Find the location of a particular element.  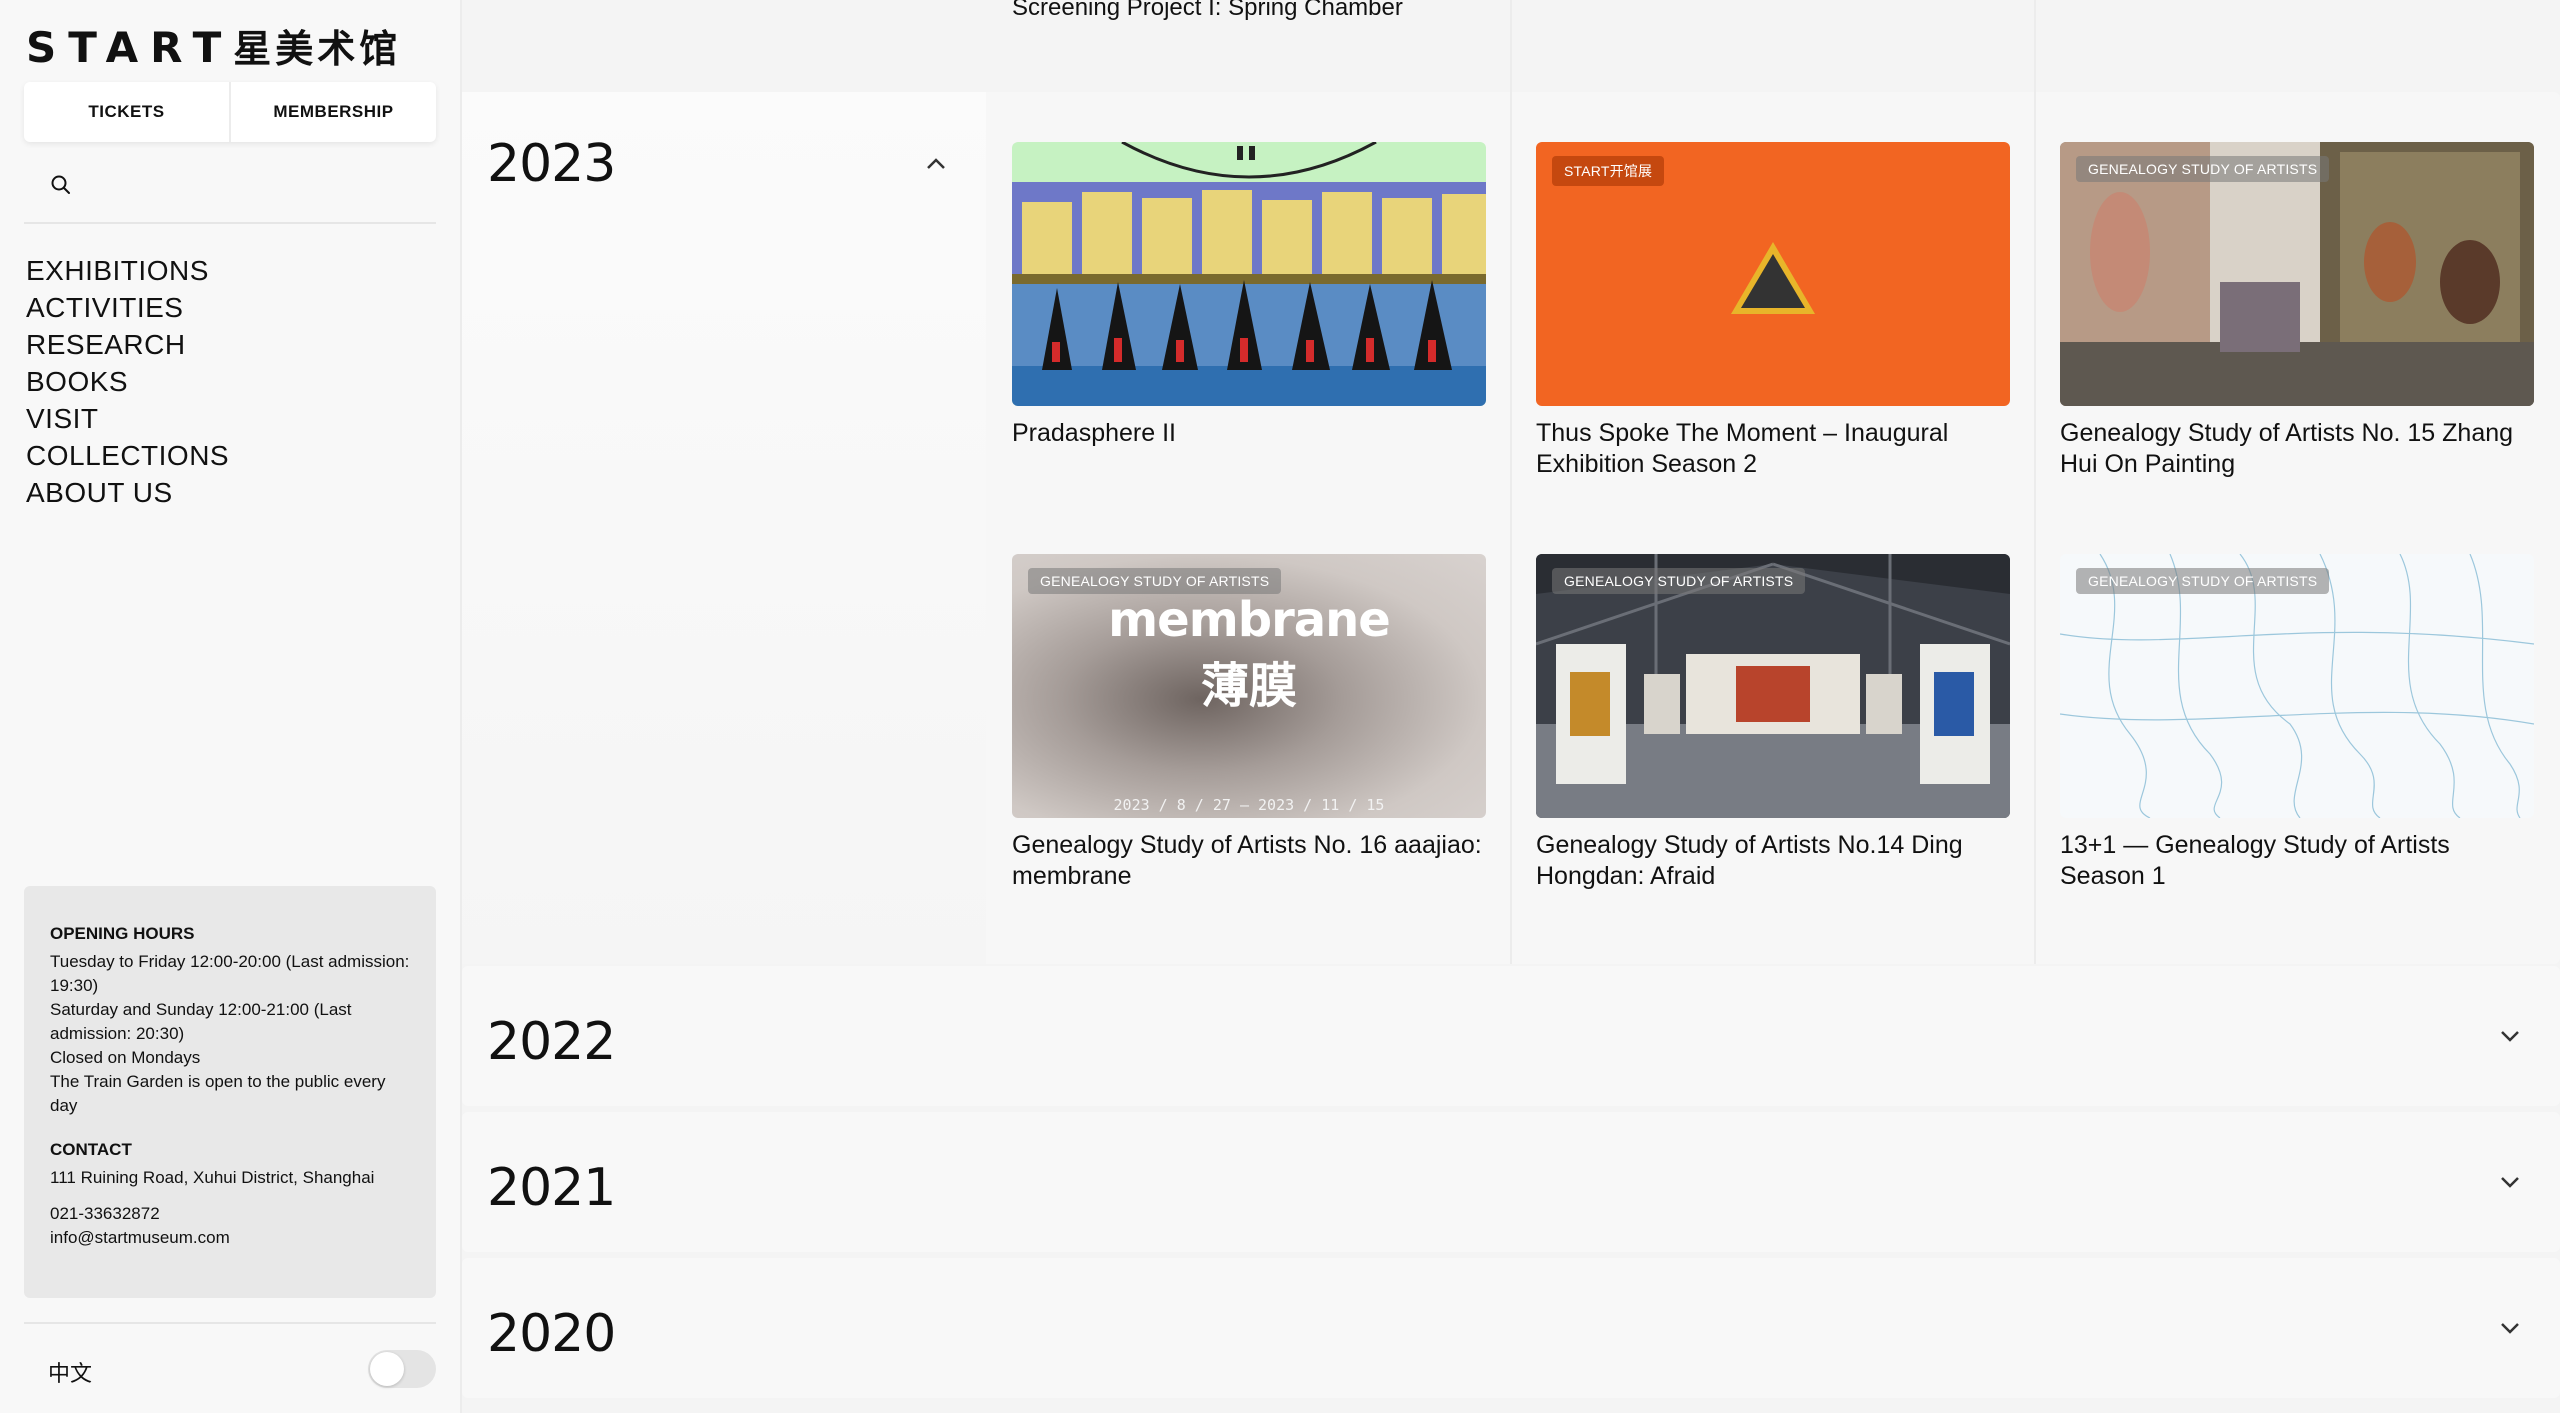

opening-hours-line: Closed on Mondays is located at coordinates (125, 1057).